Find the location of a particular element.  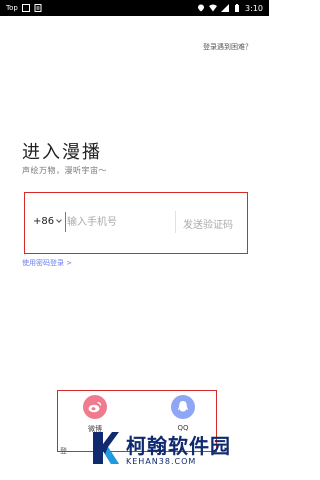

status-right: 3:10 is located at coordinates (230, 8).